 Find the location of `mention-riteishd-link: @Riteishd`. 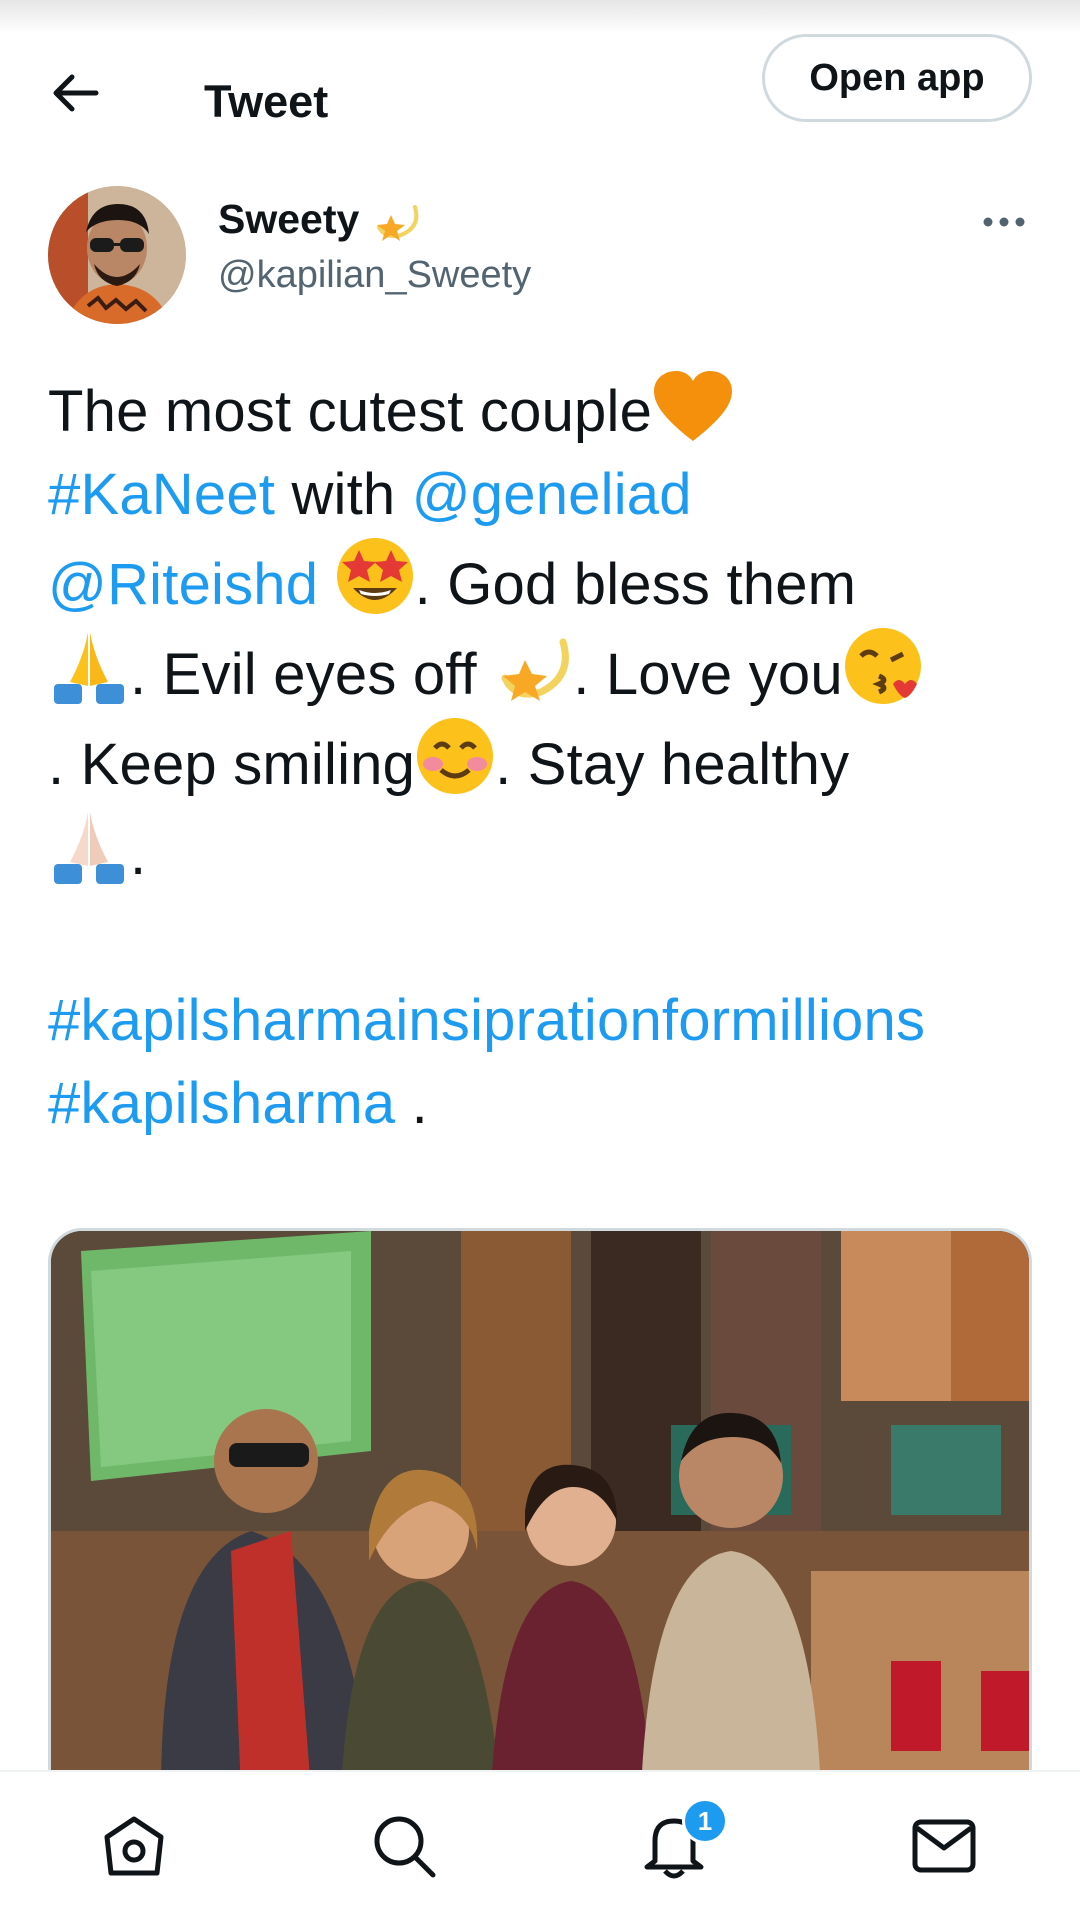

mention-riteishd-link: @Riteishd is located at coordinates (183, 584).